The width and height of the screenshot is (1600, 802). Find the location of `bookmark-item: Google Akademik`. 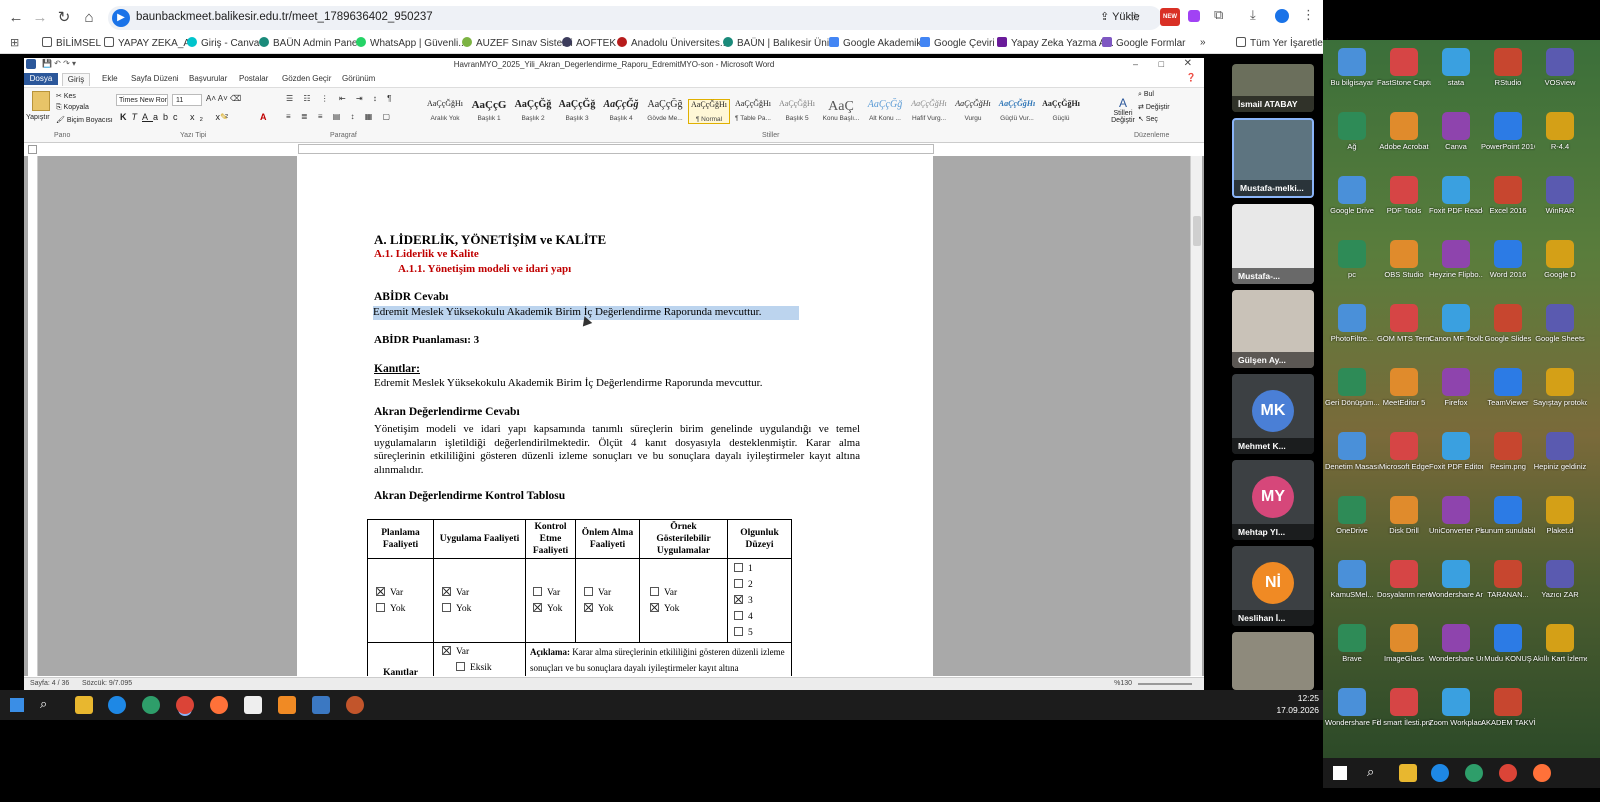

bookmark-item: Google Akademik is located at coordinates (875, 43).